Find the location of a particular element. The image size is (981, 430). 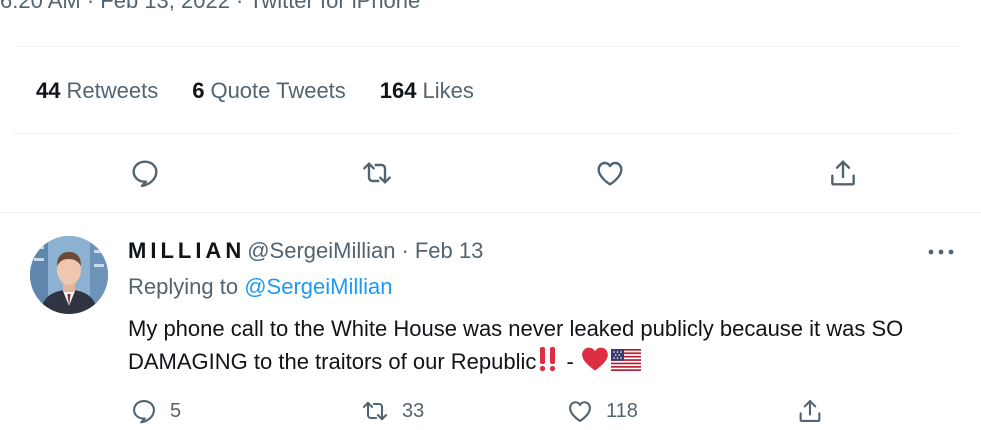

more-dots-icon is located at coordinates (941, 252).